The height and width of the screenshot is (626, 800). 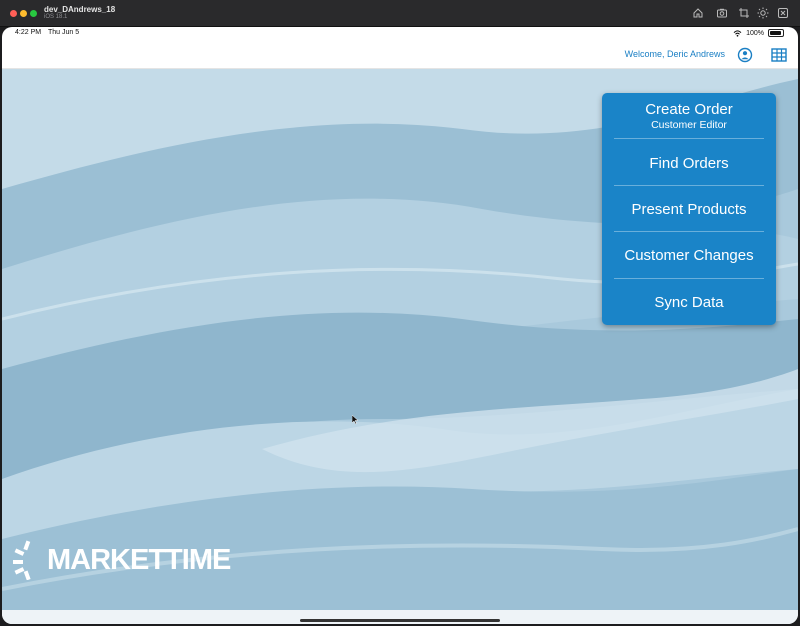 I want to click on create-order-button: Create Order Customer Editor, so click(x=689, y=116).